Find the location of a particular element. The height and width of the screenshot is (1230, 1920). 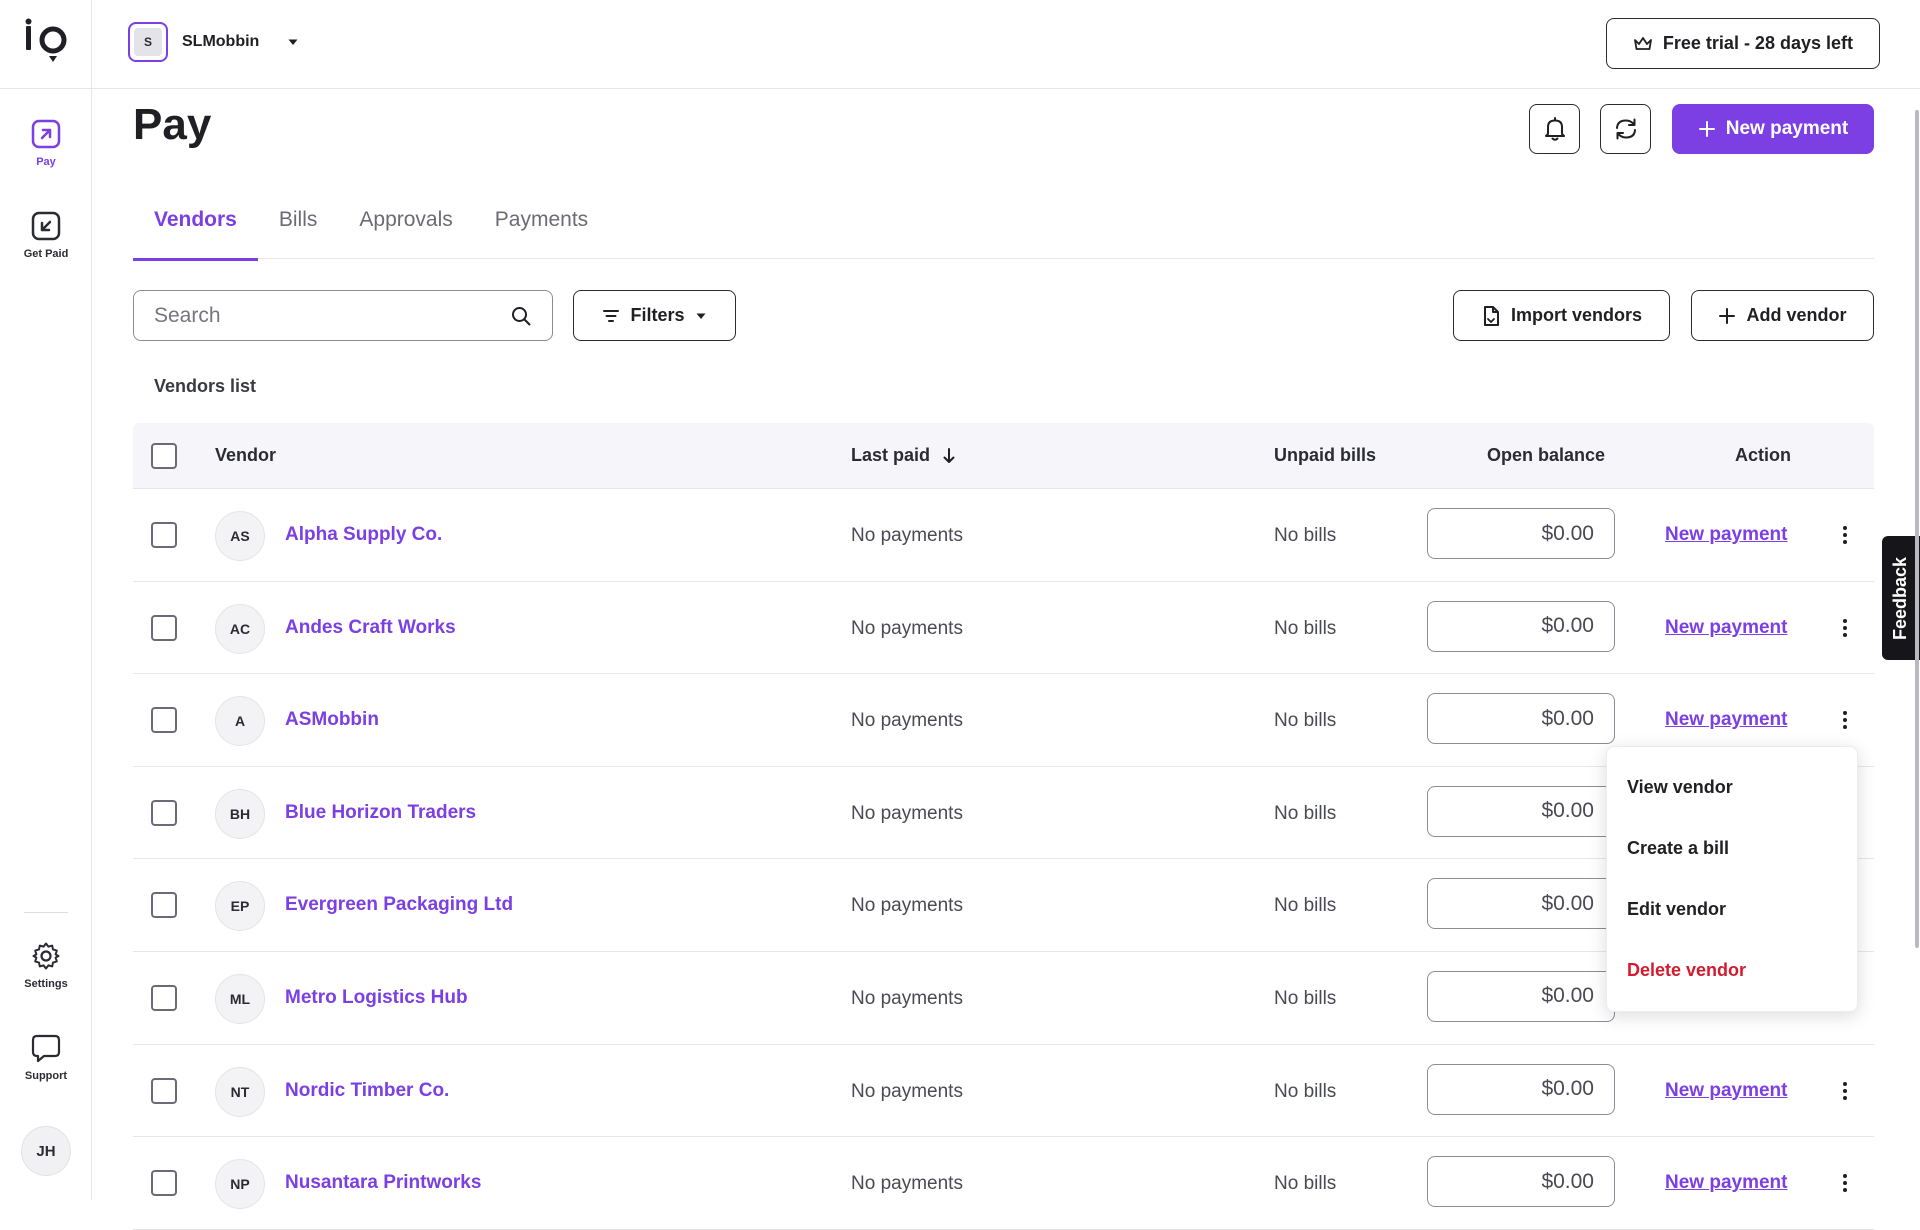

arrow-up-right-square-icon is located at coordinates (46, 134).